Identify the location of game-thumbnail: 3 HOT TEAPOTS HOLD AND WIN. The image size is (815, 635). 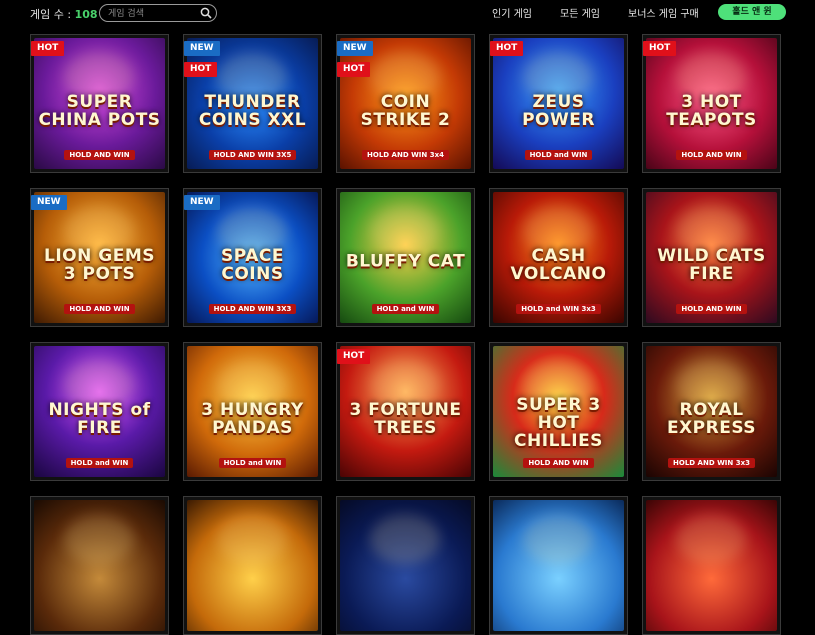
(711, 103).